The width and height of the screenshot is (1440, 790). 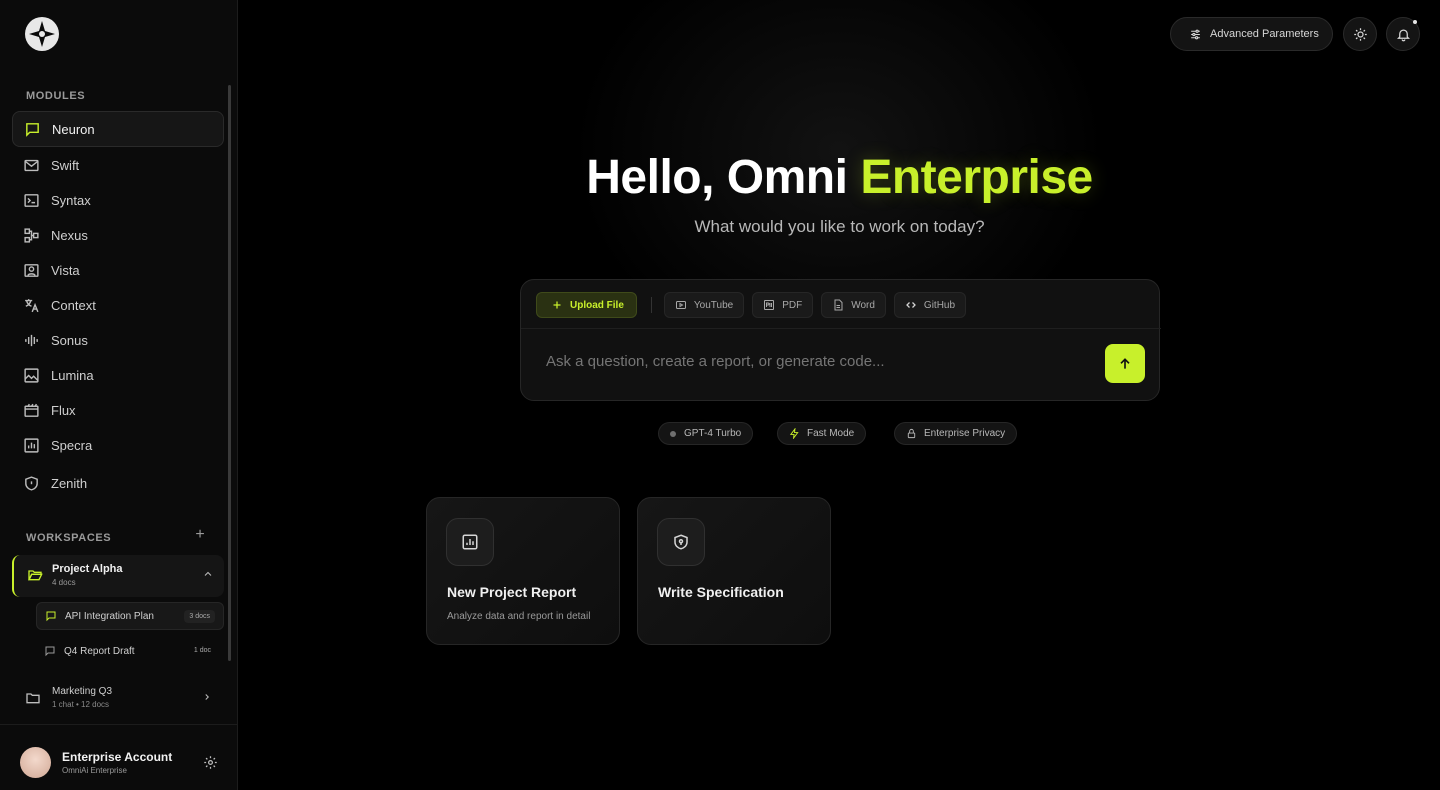 What do you see at coordinates (118, 305) in the screenshot?
I see `sidebar-item-context: Context` at bounding box center [118, 305].